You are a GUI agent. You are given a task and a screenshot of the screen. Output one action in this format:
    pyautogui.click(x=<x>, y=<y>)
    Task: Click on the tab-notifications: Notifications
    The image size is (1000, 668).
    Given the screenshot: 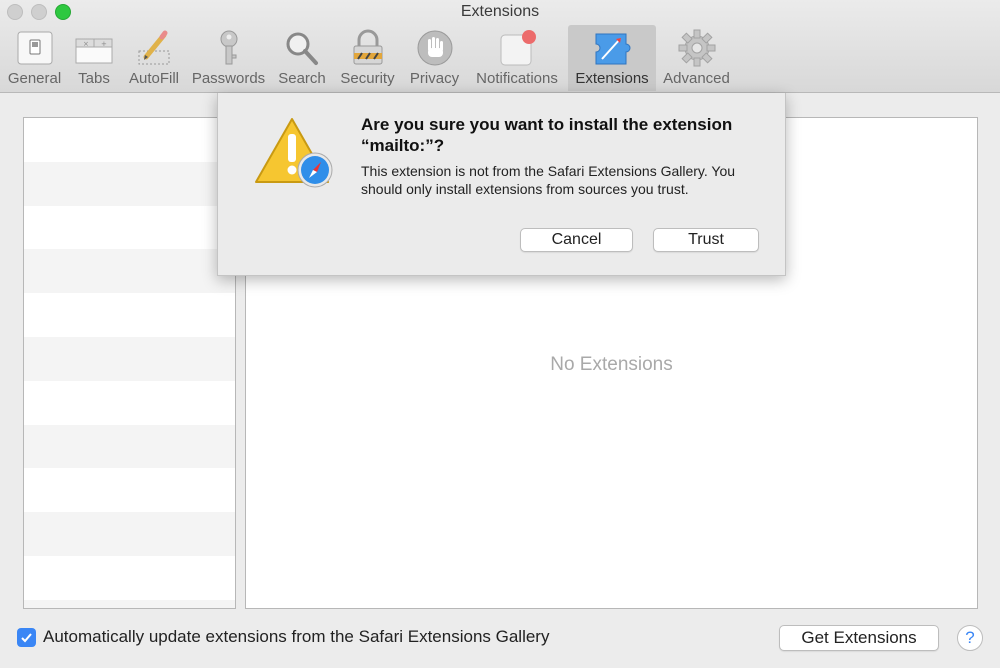 What is the action you would take?
    pyautogui.click(x=517, y=58)
    